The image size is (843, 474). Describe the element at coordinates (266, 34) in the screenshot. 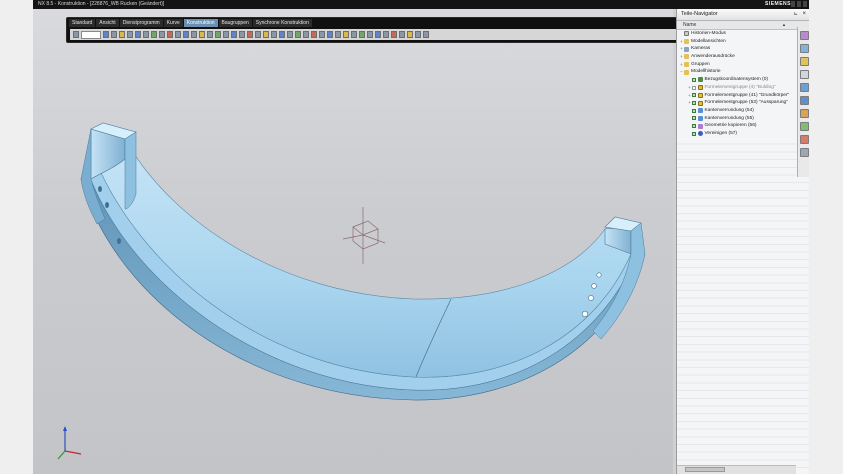

I see `thicken-icon` at that location.